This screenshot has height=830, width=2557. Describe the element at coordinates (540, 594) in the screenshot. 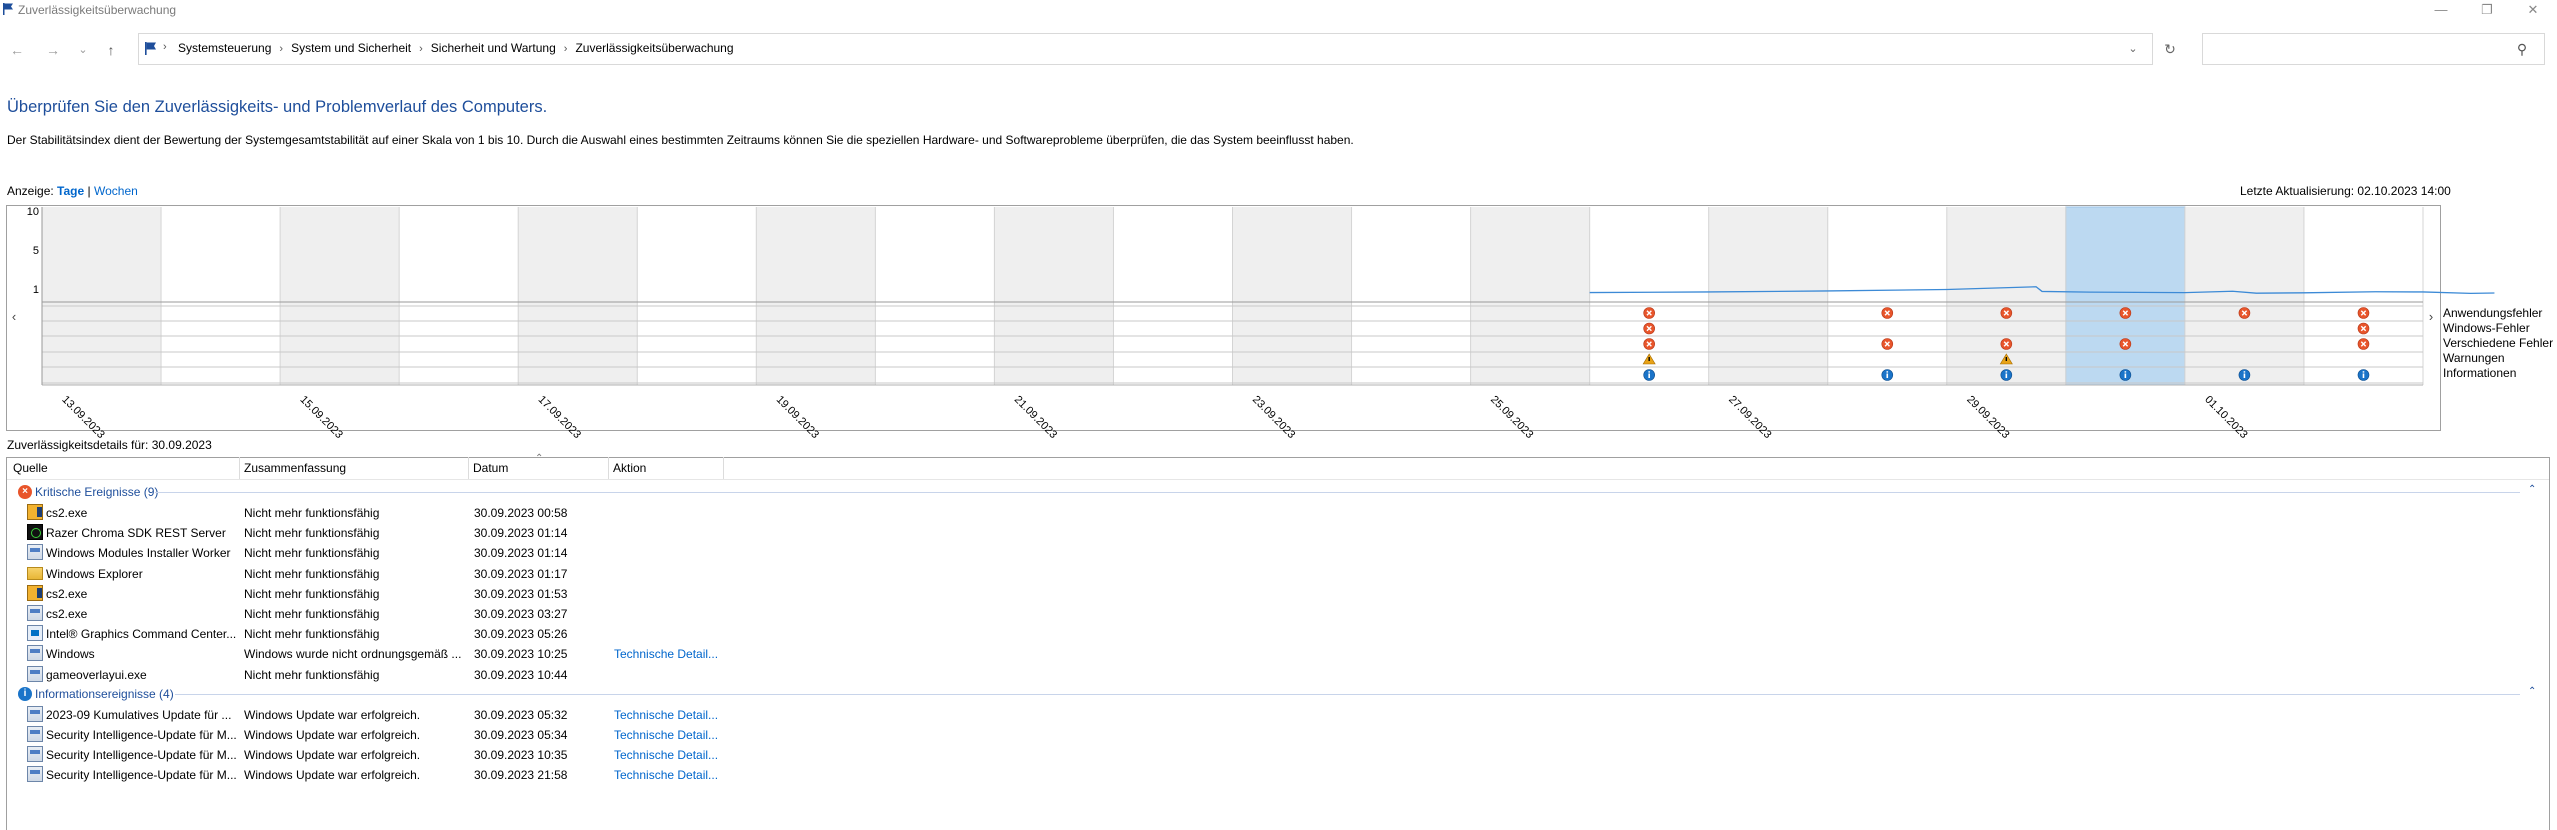

I see `row-date: 30.09.2023 01:53` at that location.